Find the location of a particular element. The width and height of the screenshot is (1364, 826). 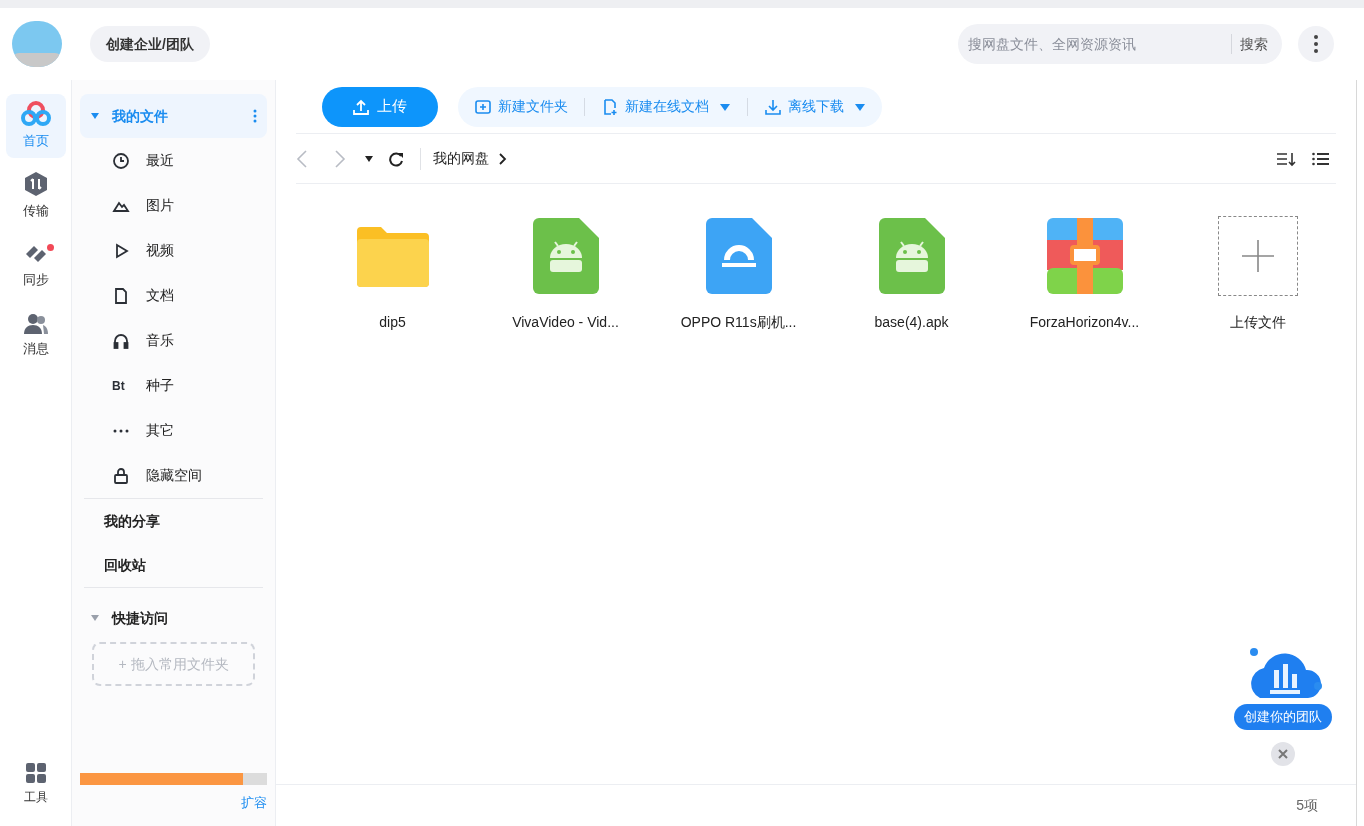

sidebar-item: 文档 is located at coordinates (173, 295).